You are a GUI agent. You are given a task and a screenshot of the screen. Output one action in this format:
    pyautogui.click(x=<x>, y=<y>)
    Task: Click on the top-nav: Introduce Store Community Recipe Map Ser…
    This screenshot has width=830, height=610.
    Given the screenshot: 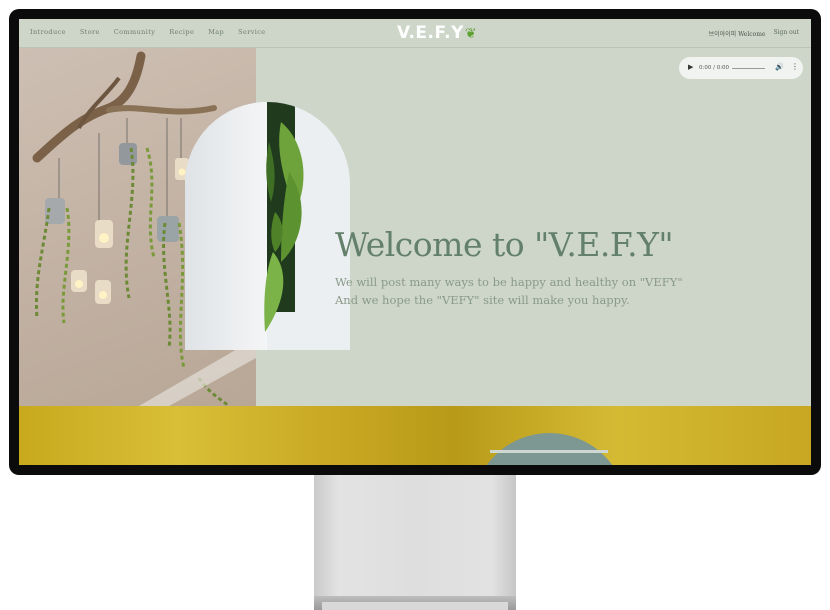 What is the action you would take?
    pyautogui.click(x=415, y=33)
    